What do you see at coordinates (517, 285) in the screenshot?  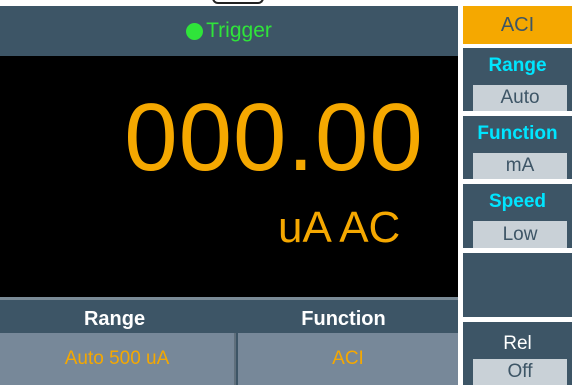 I see `empty-softkey` at bounding box center [517, 285].